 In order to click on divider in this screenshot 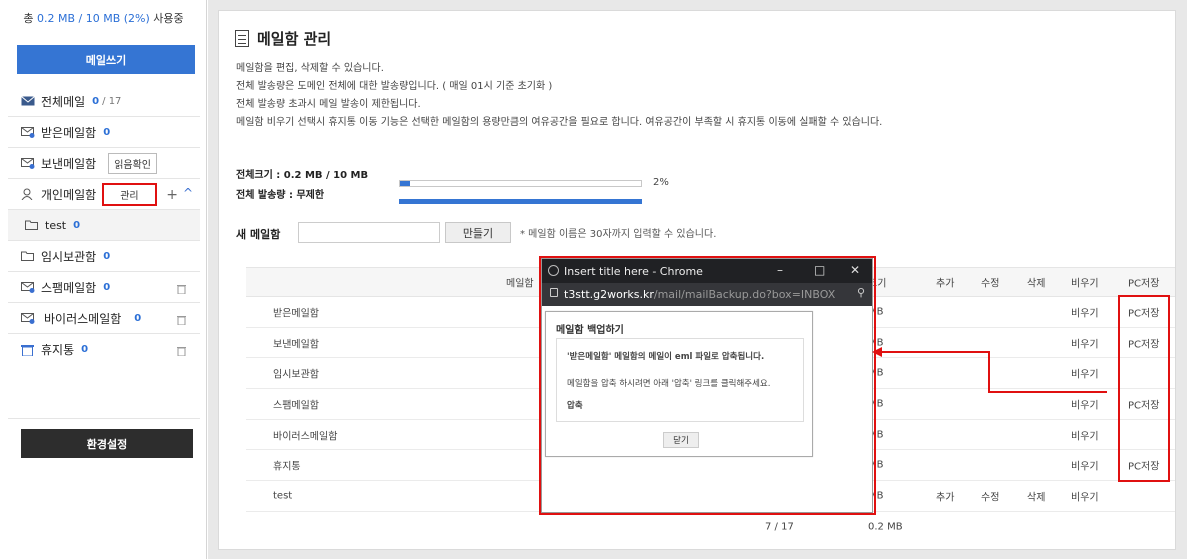, I will do `click(104, 418)`.